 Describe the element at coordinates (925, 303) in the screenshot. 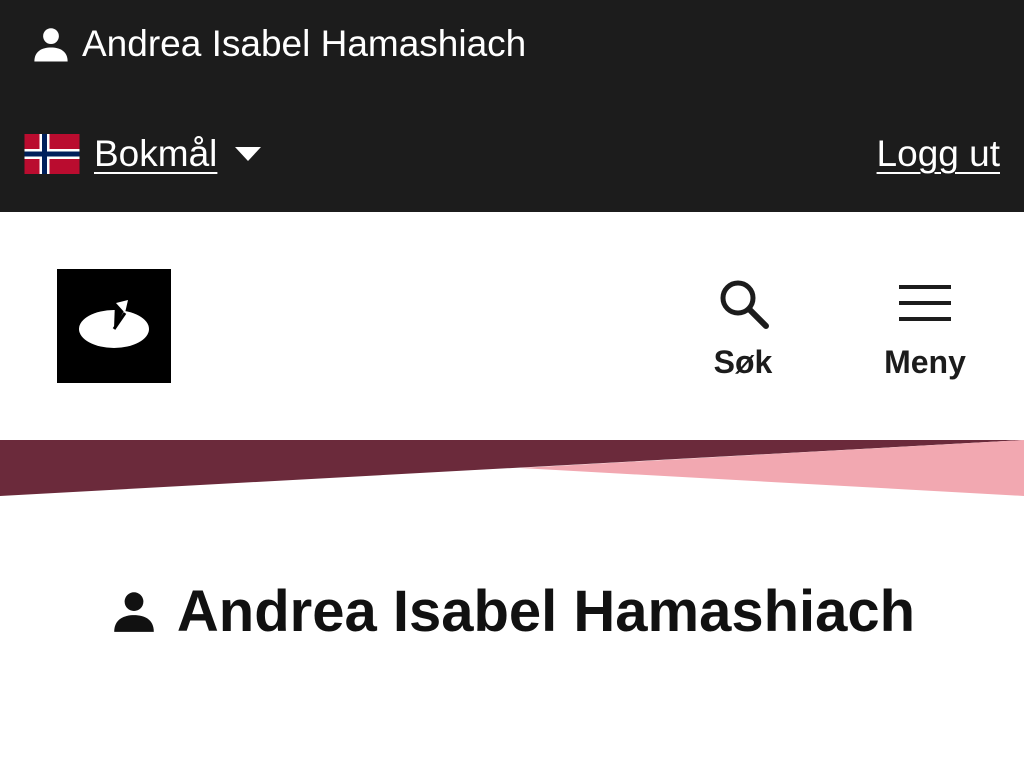

I see `hamburger-icon` at that location.